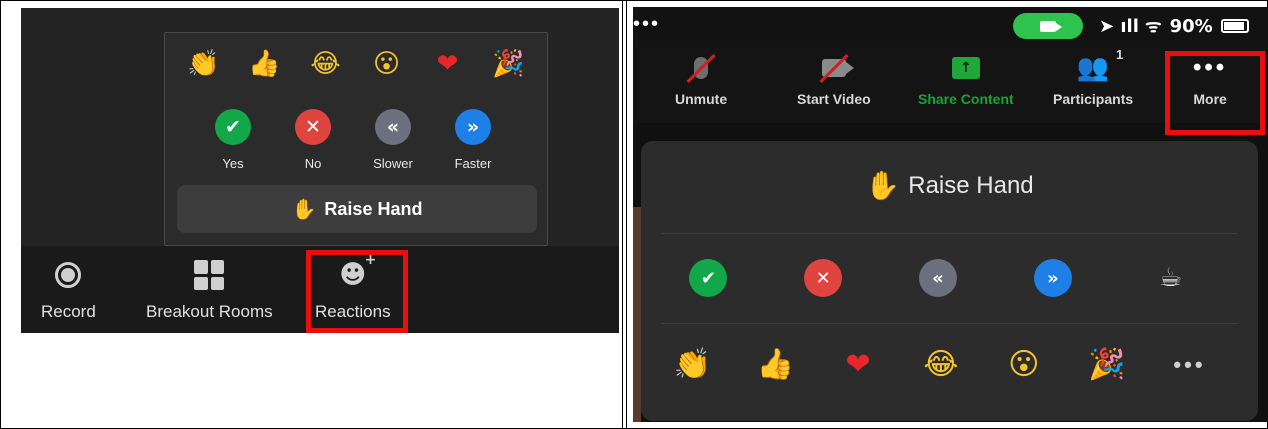  I want to click on faster-icon: », so click(1052, 278).